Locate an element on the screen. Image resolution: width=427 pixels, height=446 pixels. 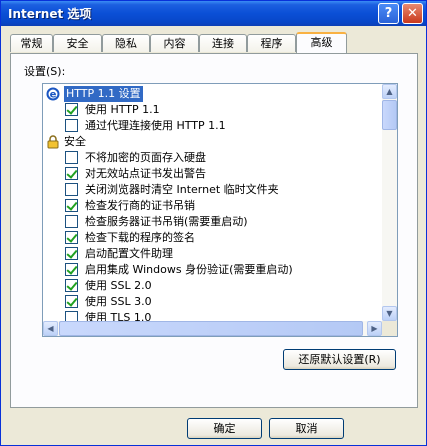
ie-icon: e is located at coordinates (53, 94).